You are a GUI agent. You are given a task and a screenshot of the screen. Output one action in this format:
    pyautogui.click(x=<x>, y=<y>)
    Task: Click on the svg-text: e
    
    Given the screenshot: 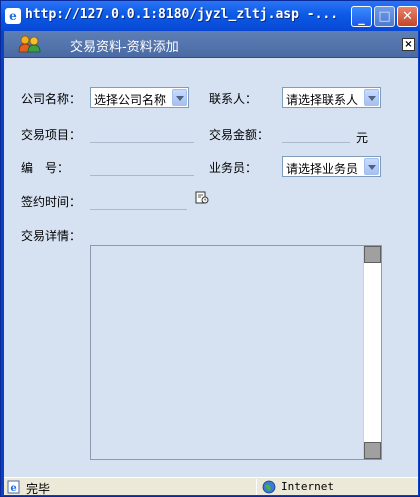 What is the action you would take?
    pyautogui.click(x=13, y=488)
    